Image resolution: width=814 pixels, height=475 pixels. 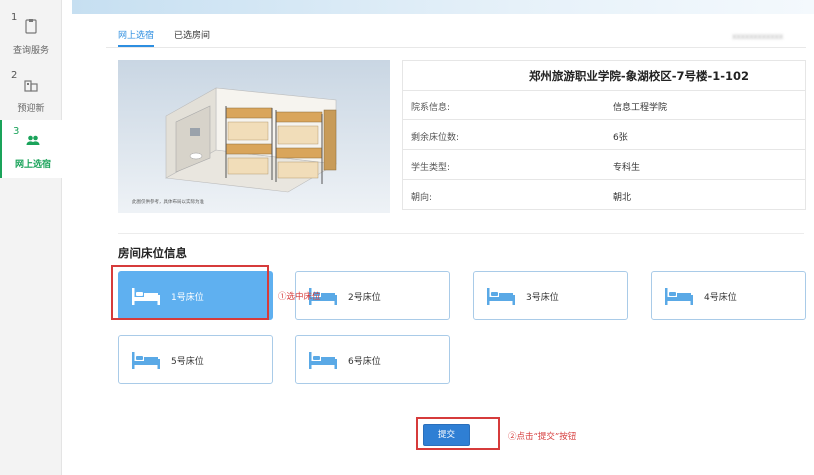 I want to click on room-layout-image: 此图仅供参考，具体布局以实际为准, so click(x=254, y=136).